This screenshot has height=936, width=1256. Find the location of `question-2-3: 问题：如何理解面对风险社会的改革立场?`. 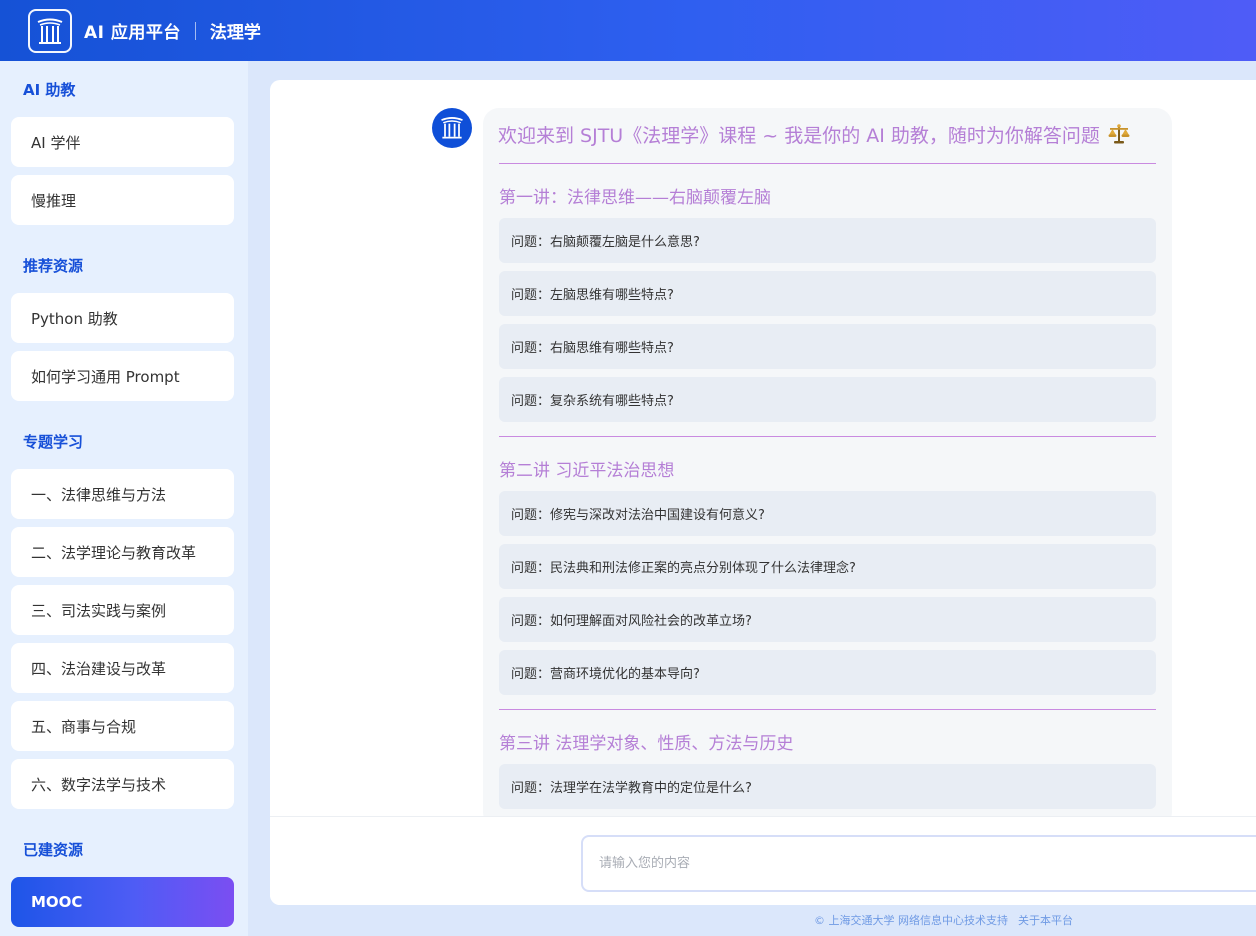

question-2-3: 问题：如何理解面对风险社会的改革立场? is located at coordinates (827, 619).